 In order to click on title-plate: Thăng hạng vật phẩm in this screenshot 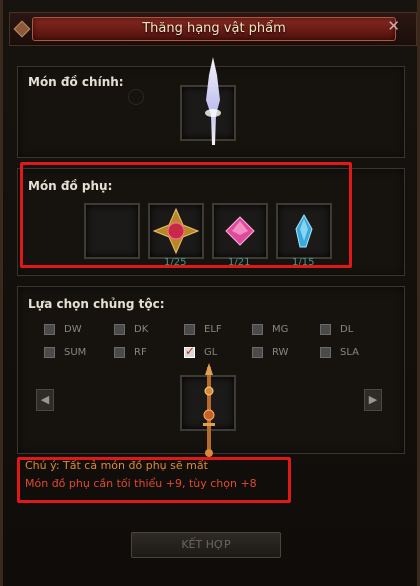, I will do `click(214, 29)`.